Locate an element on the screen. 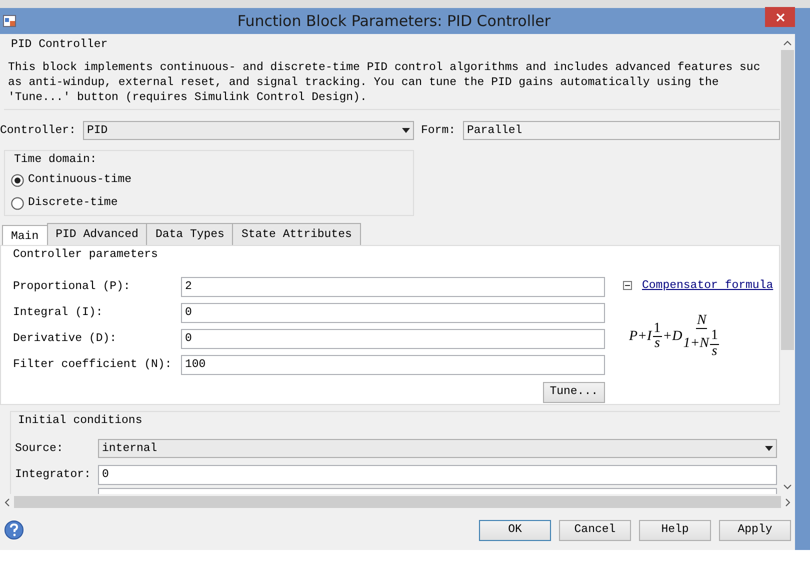 This screenshot has height=562, width=810. description-text: 'Tune...' button (requires Simulink Control Design). is located at coordinates (188, 98).